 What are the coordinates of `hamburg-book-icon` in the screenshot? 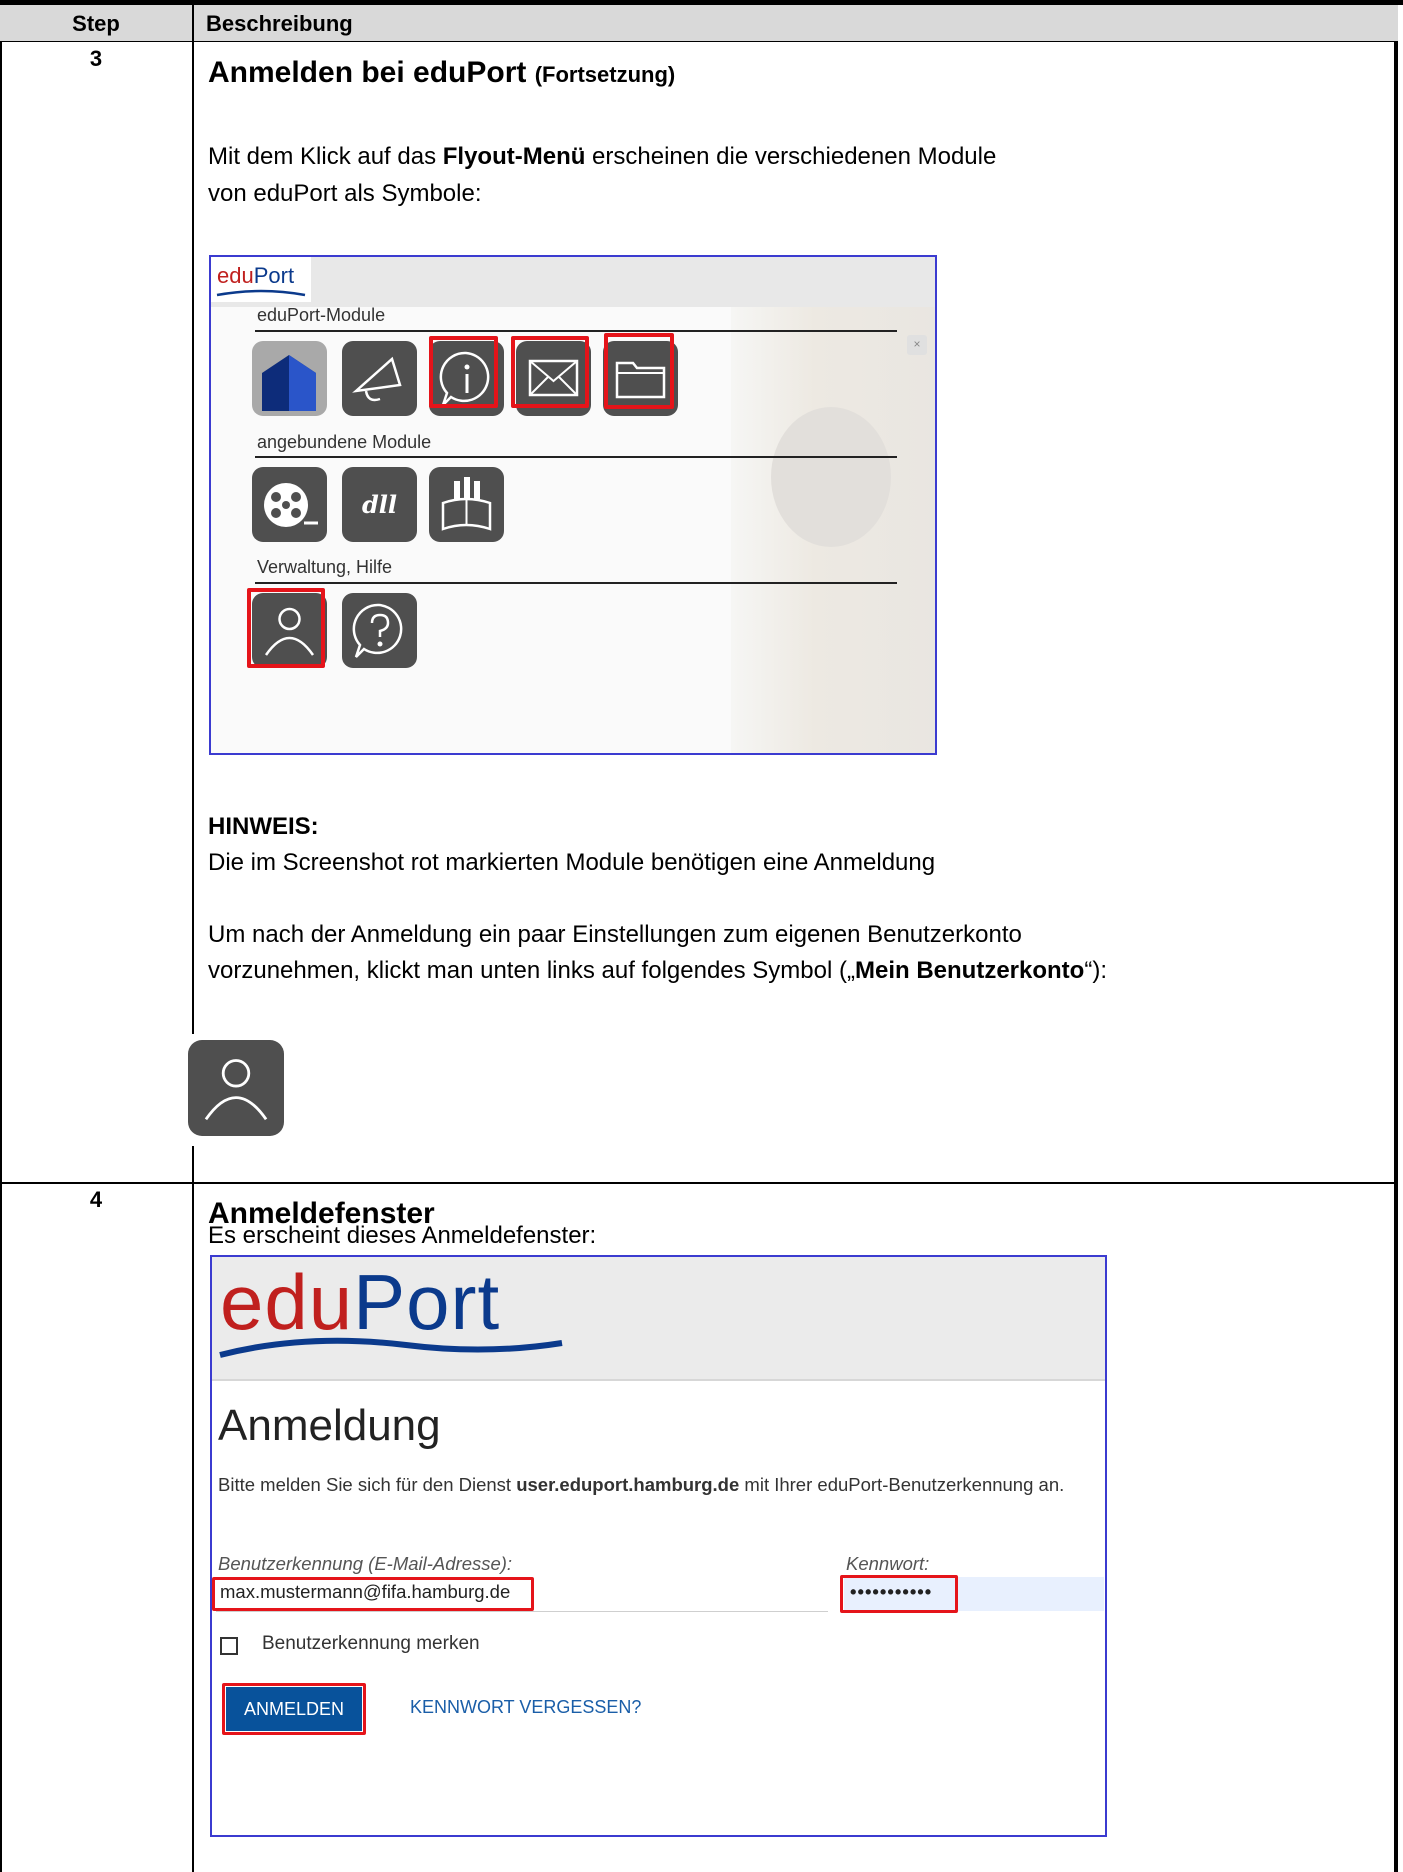 It's located at (466, 504).